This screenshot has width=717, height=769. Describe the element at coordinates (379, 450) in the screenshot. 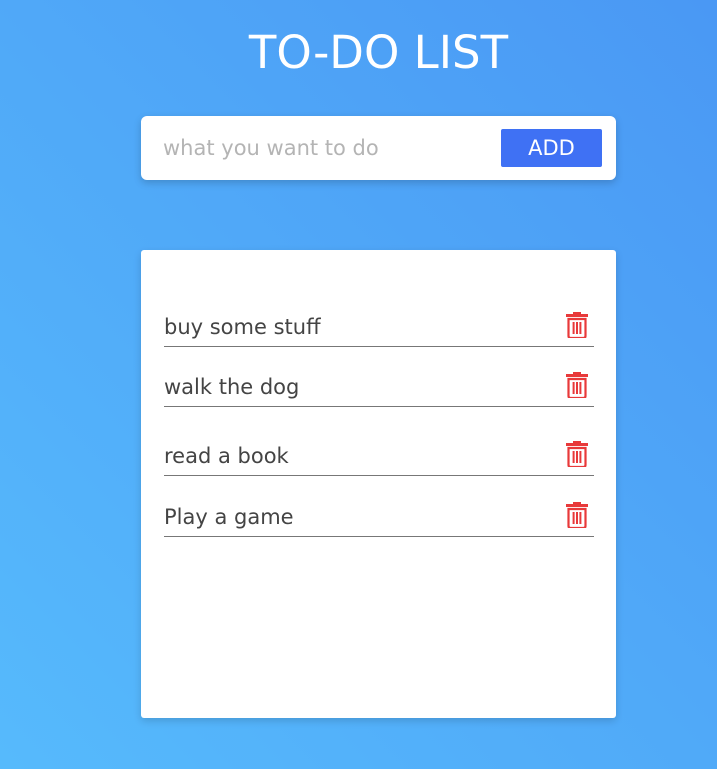

I see `todo-item: read a book` at that location.